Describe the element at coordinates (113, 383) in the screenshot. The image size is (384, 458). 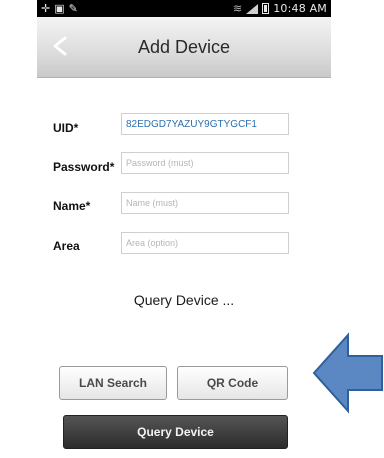
I see `lan-search-button: LAN Search` at that location.